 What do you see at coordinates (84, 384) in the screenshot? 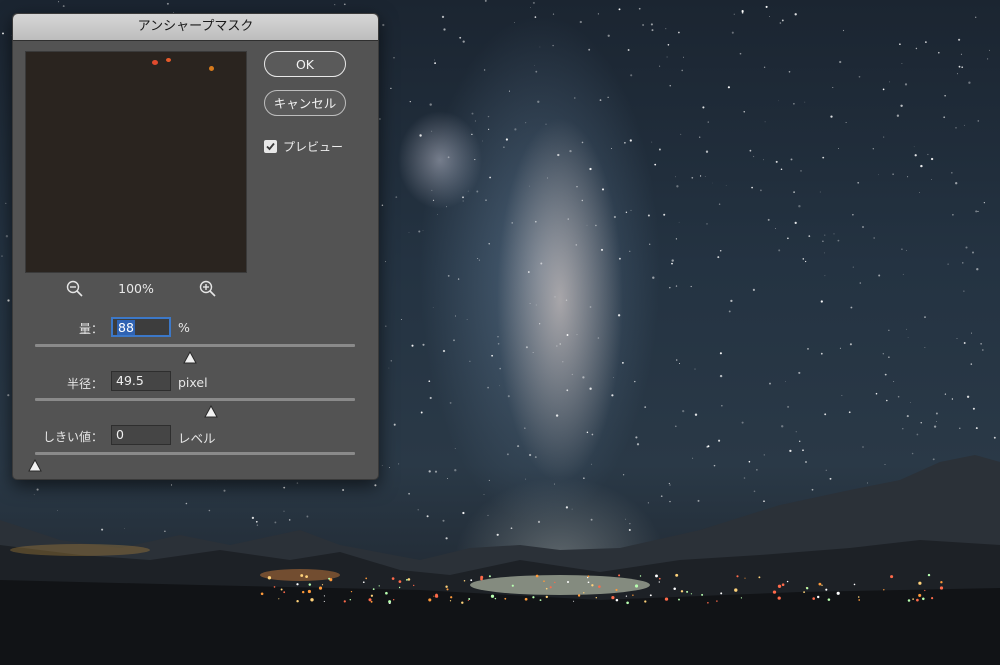
I see `radius-label: 半径：` at bounding box center [84, 384].